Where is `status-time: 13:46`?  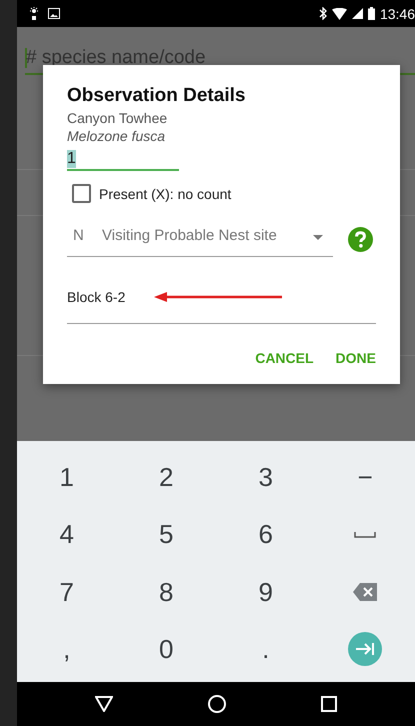
status-time: 13:46 is located at coordinates (397, 14).